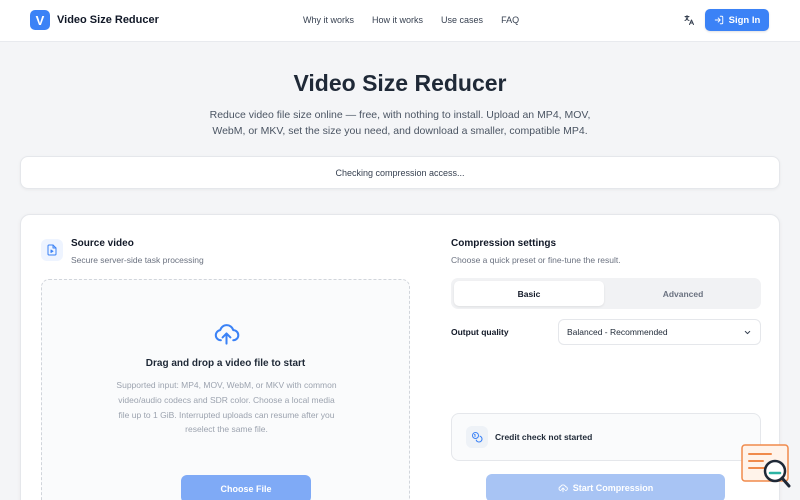 Image resolution: width=800 pixels, height=500 pixels. What do you see at coordinates (246, 487) in the screenshot?
I see `choose-file-button: Choose File` at bounding box center [246, 487].